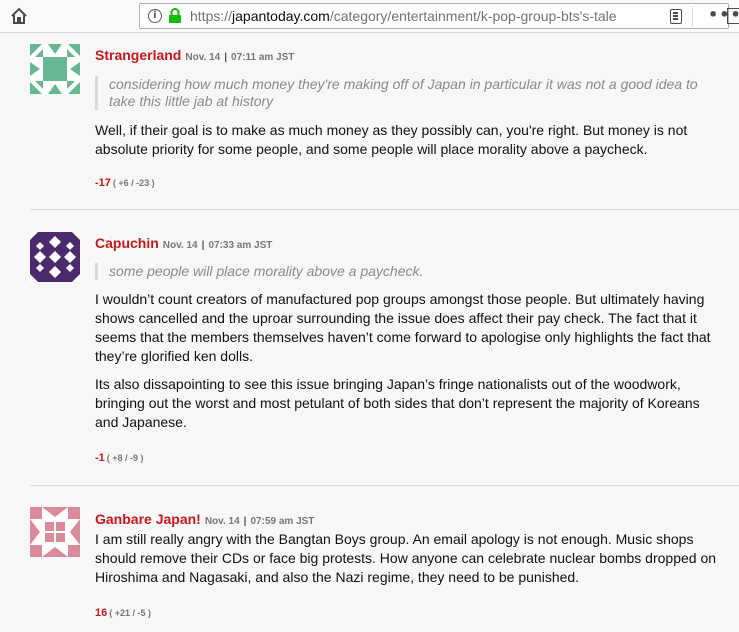 This screenshot has width=739, height=632. I want to click on score-value: 16, so click(101, 613).